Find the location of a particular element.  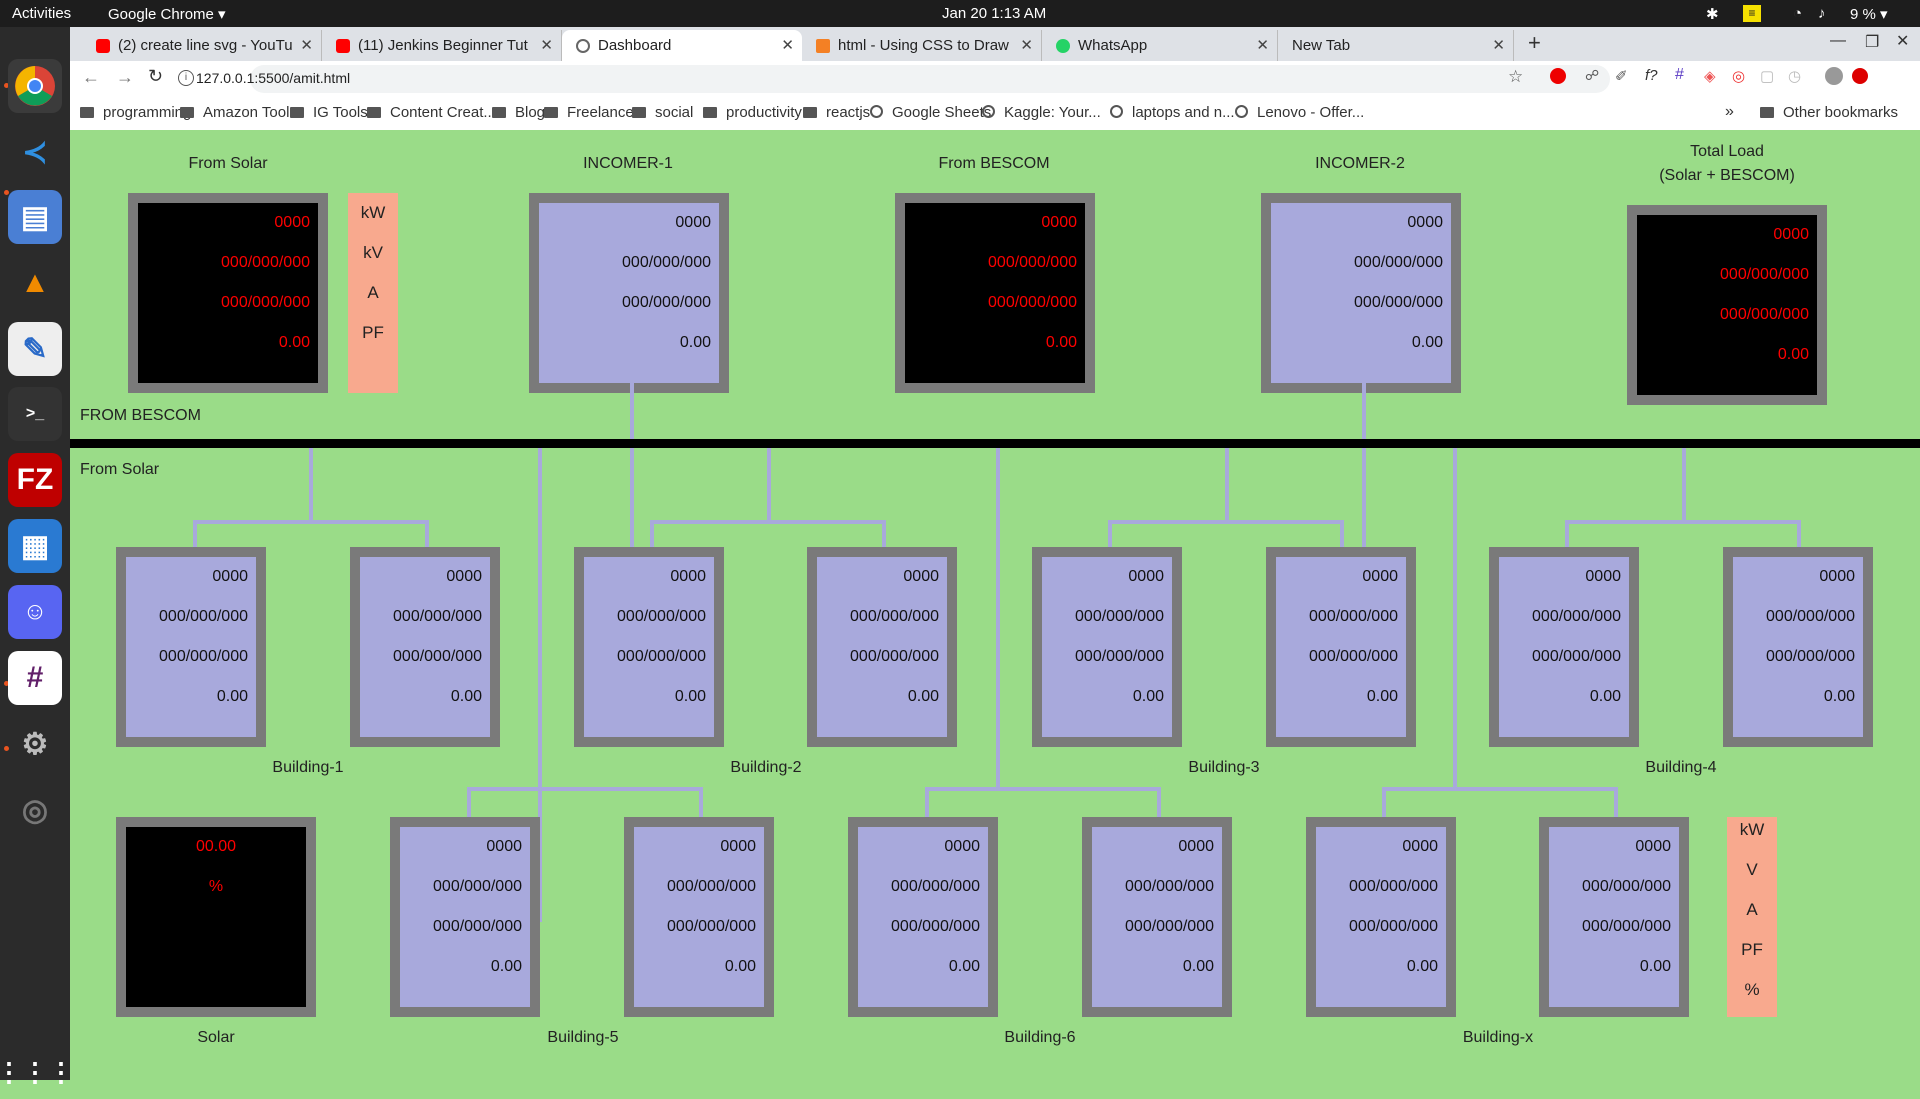

bookmark-folder: Blog is located at coordinates (518, 112).